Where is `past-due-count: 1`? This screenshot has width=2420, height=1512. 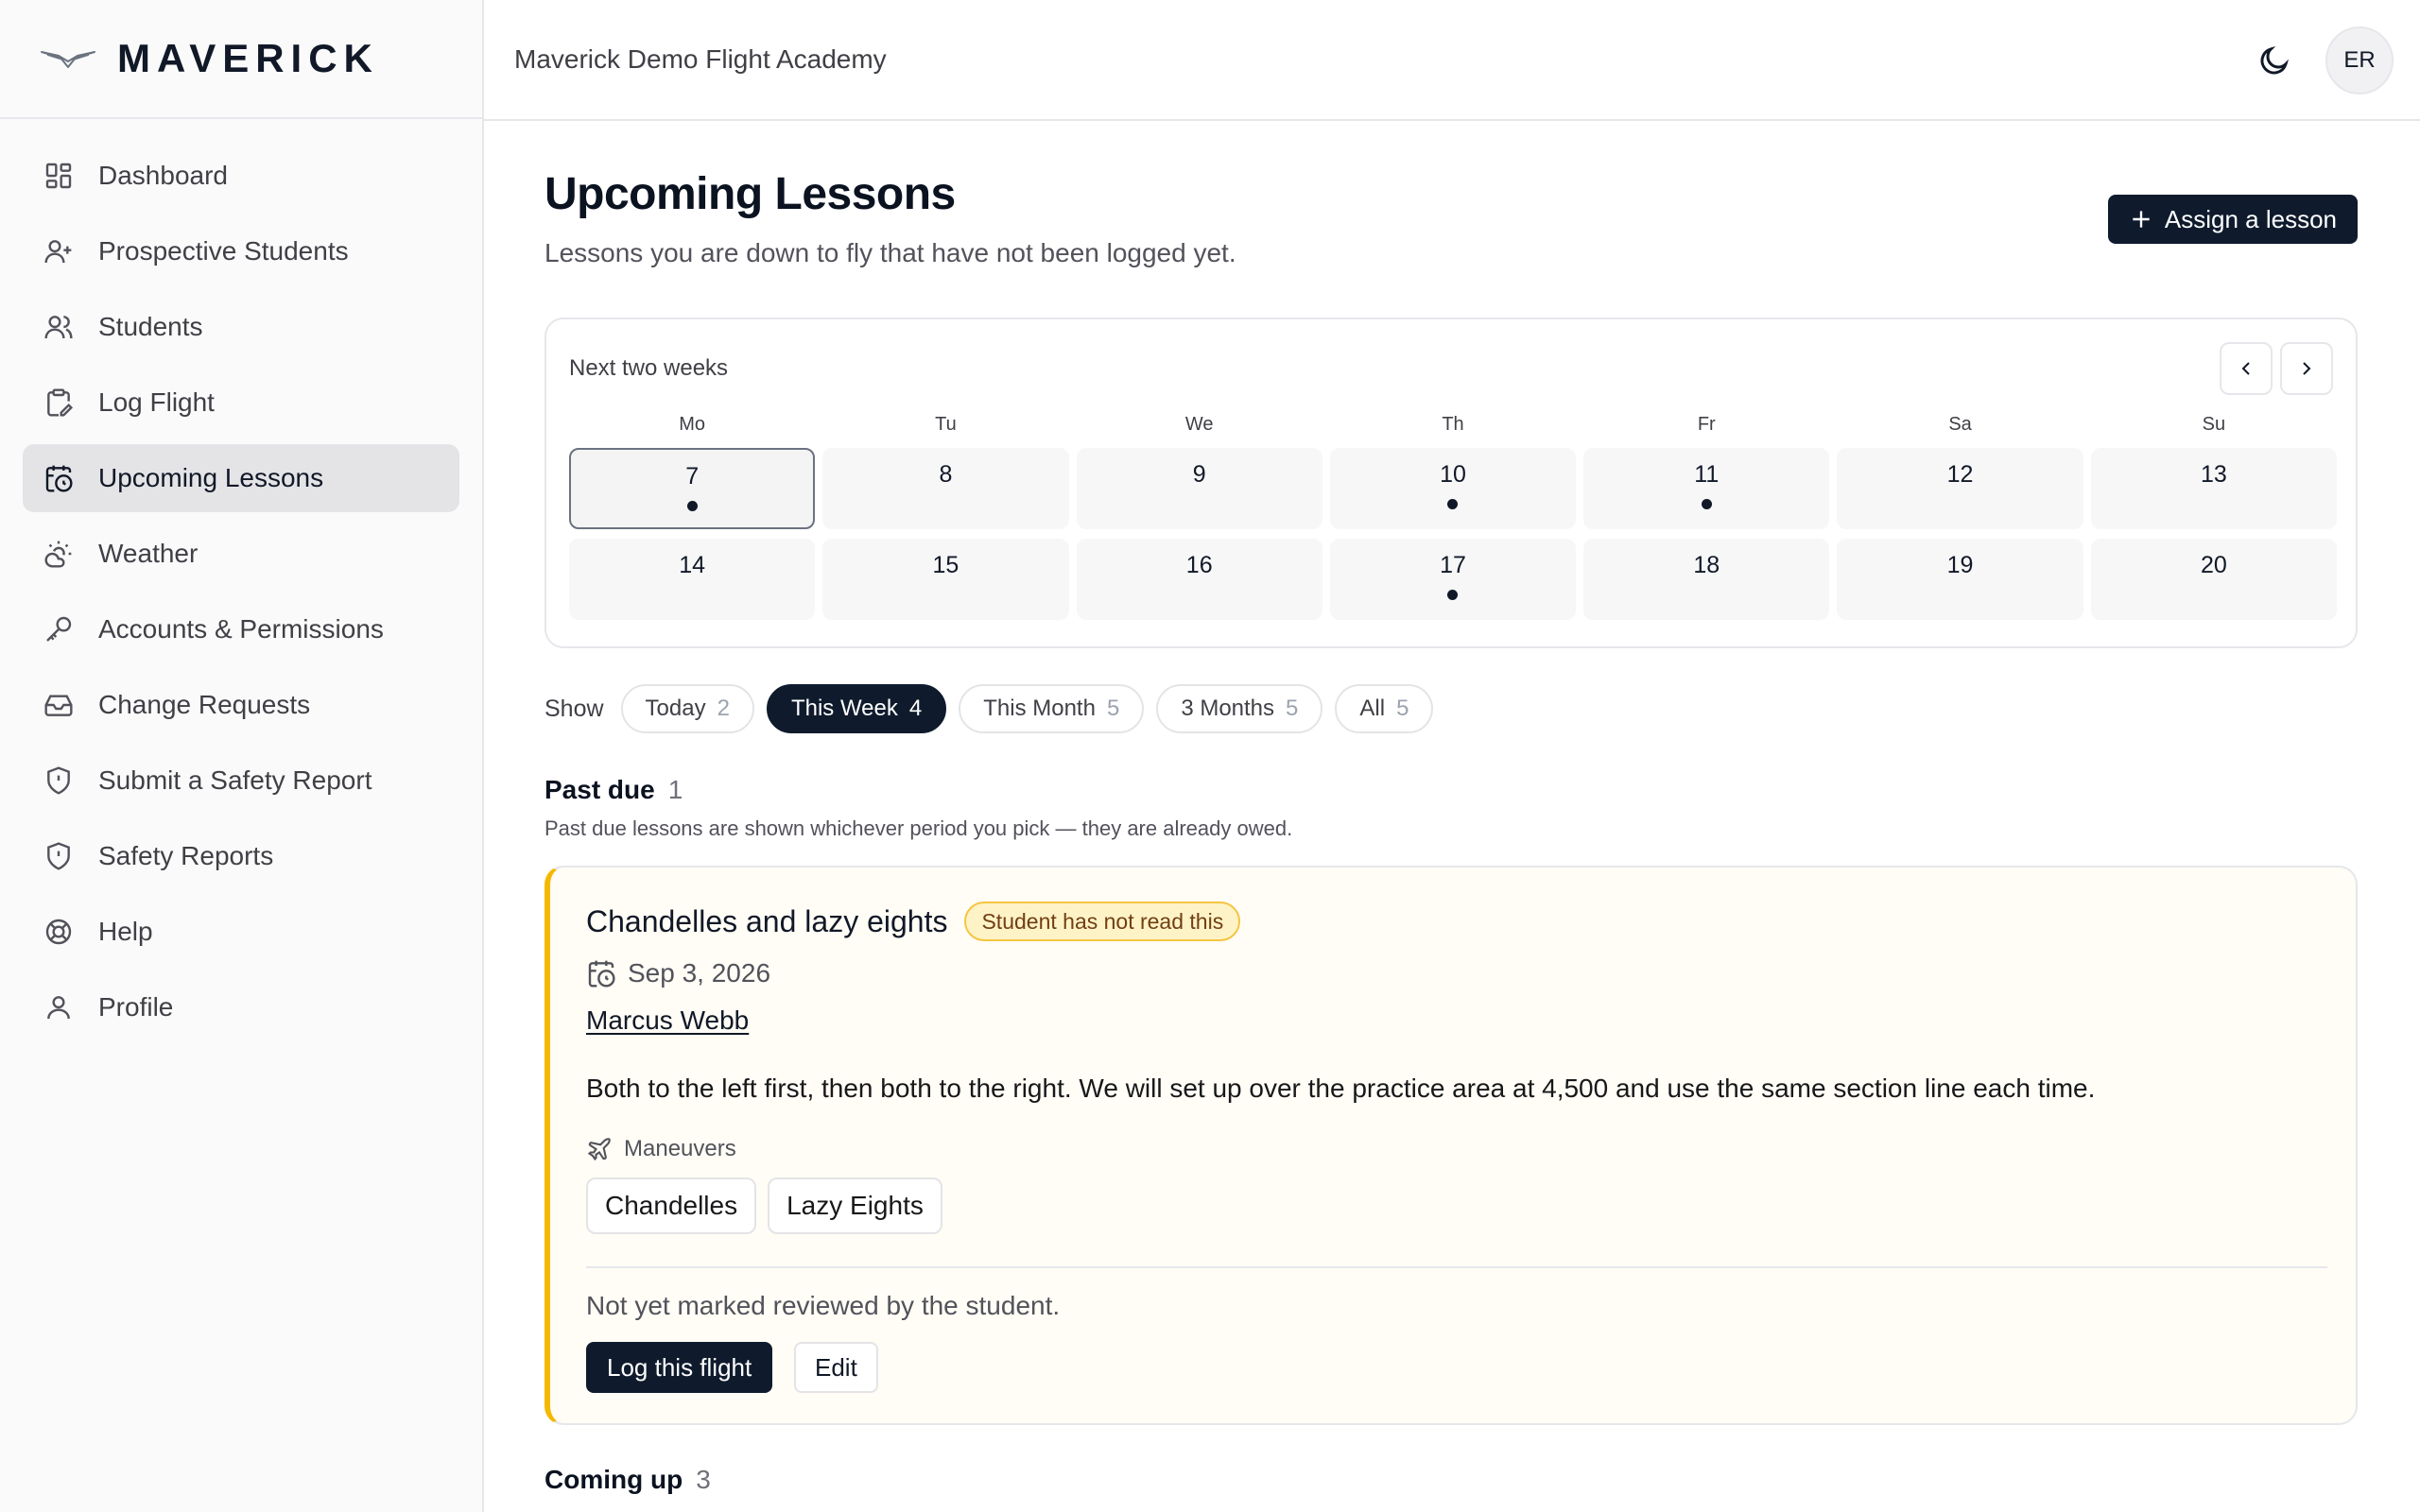
past-due-count: 1 is located at coordinates (675, 789).